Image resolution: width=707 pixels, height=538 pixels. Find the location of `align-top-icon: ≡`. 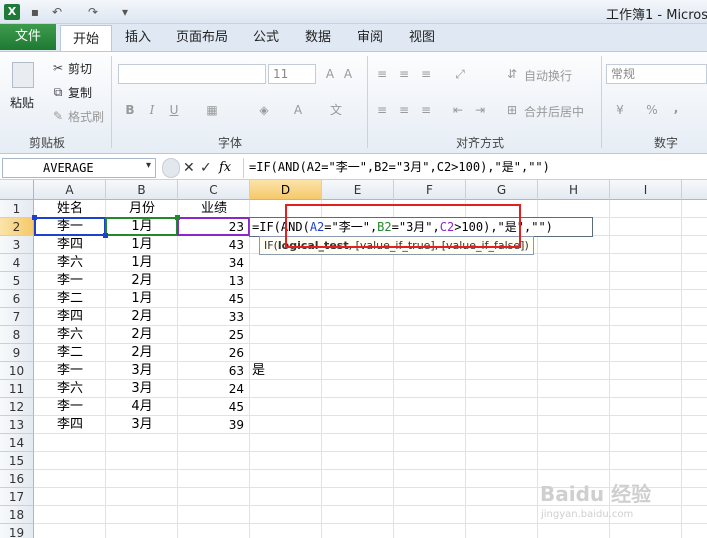

align-top-icon: ≡ is located at coordinates (382, 74).